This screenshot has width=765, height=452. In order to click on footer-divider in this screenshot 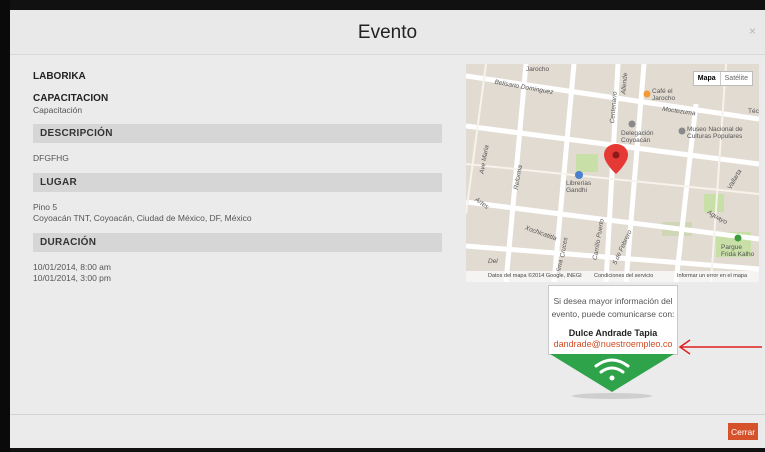, I will do `click(387, 414)`.